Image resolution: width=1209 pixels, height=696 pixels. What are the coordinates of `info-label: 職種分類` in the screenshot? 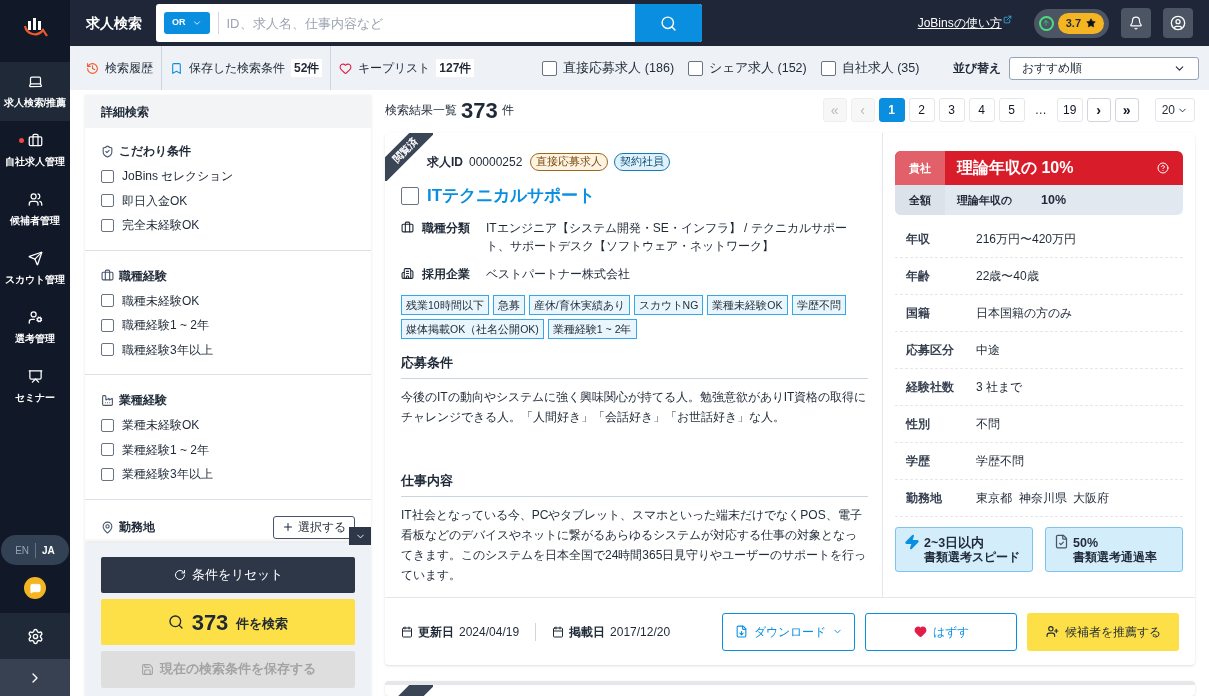 It's located at (446, 228).